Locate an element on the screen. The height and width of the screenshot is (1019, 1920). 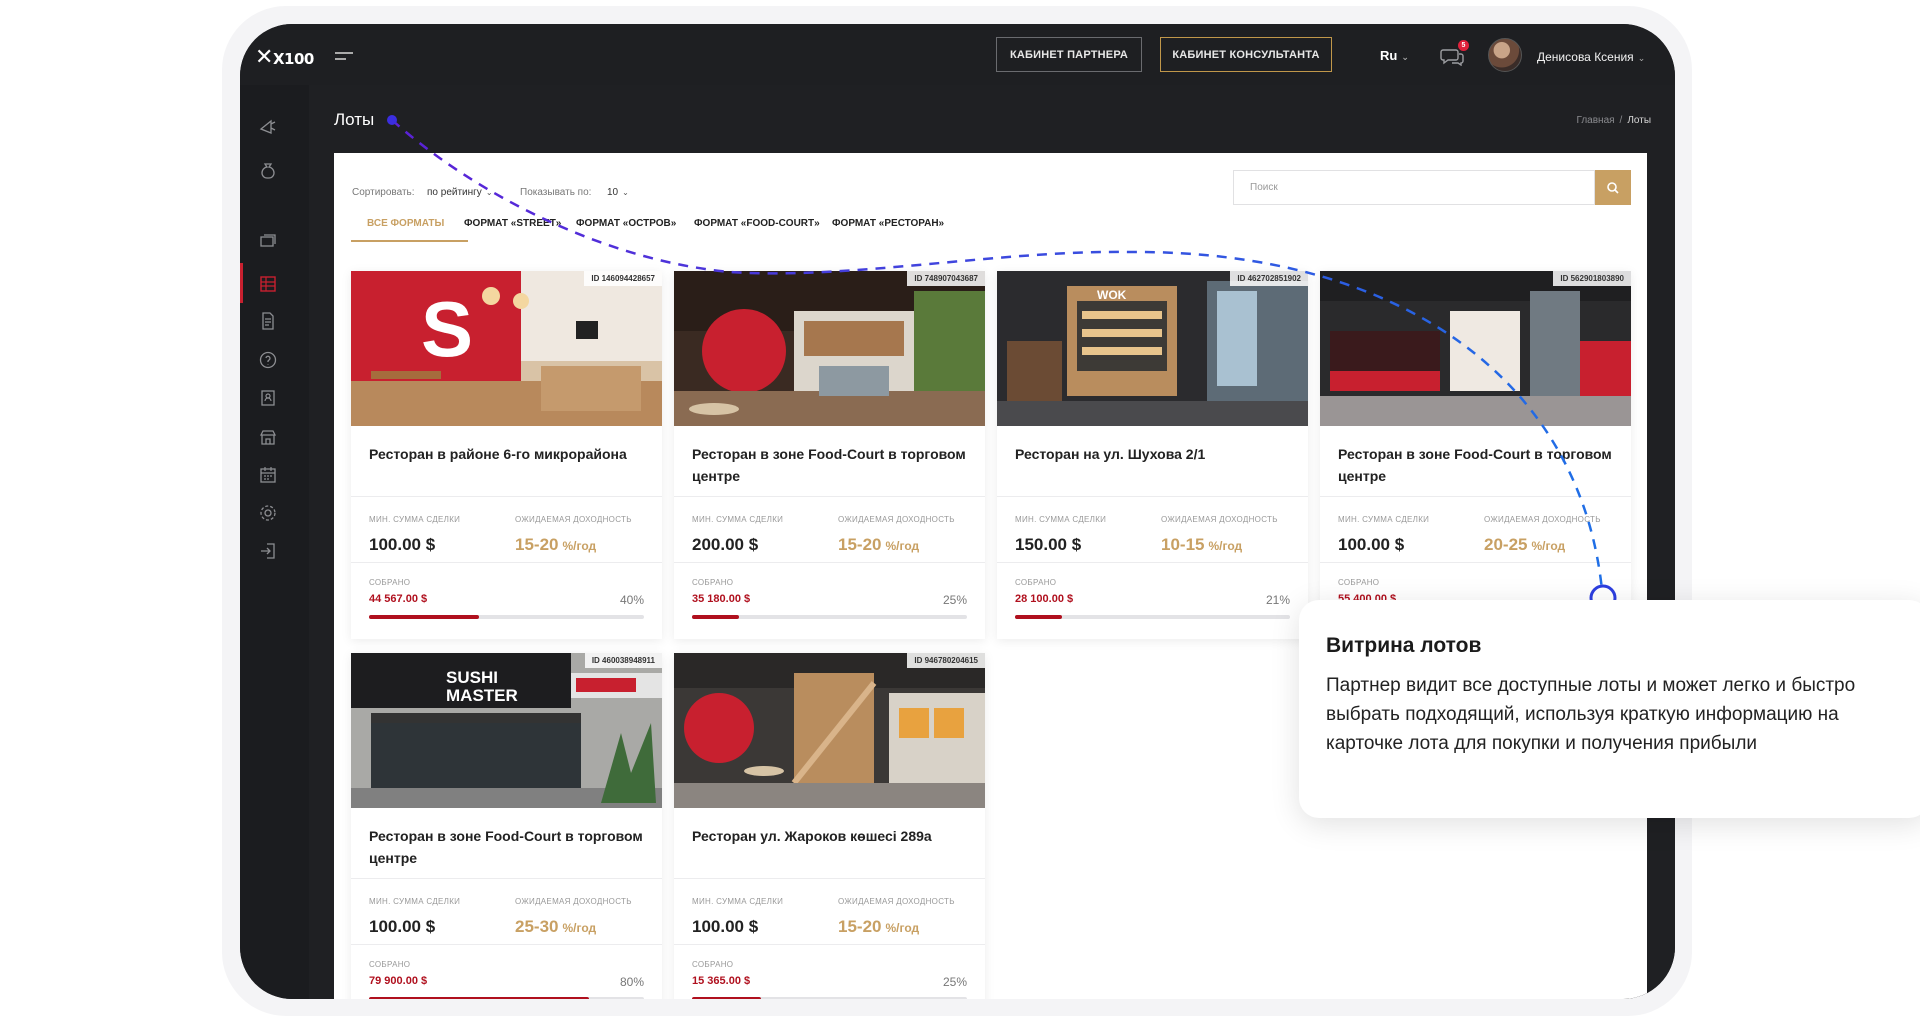
page-size-select: 10 ⌄ is located at coordinates (618, 192).